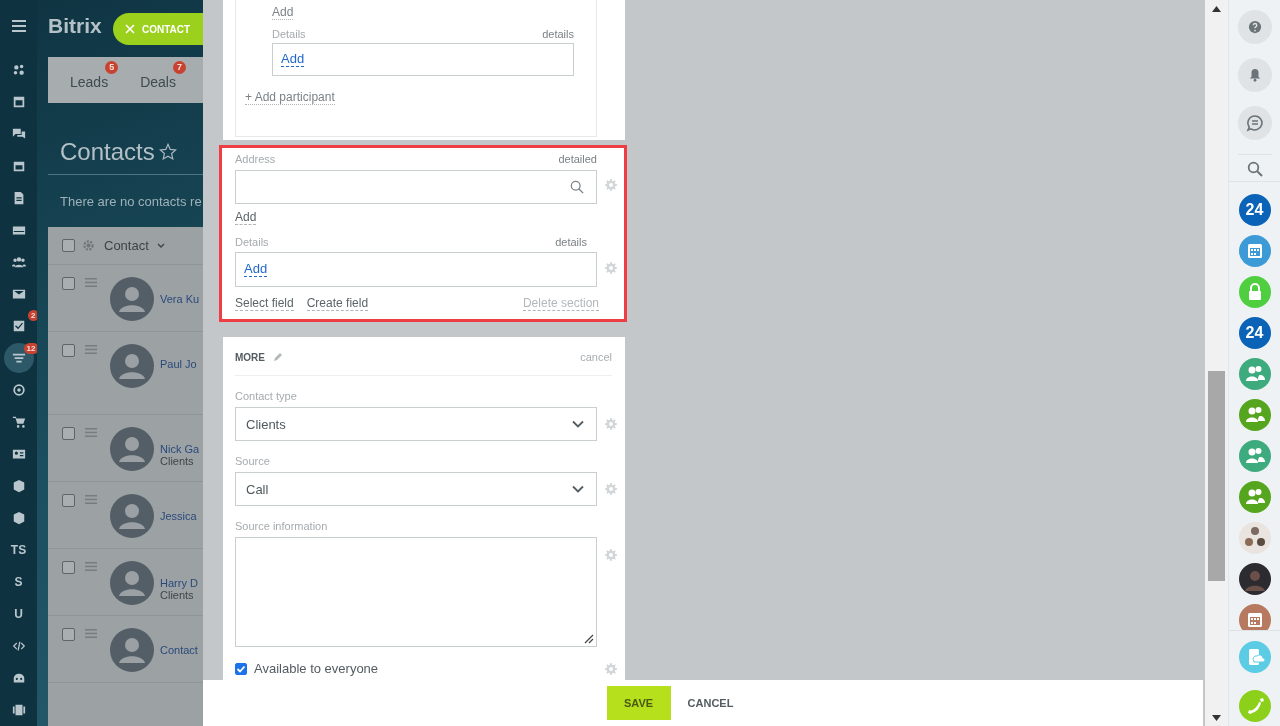  Describe the element at coordinates (18, 26) in the screenshot. I see `menu-icon` at that location.